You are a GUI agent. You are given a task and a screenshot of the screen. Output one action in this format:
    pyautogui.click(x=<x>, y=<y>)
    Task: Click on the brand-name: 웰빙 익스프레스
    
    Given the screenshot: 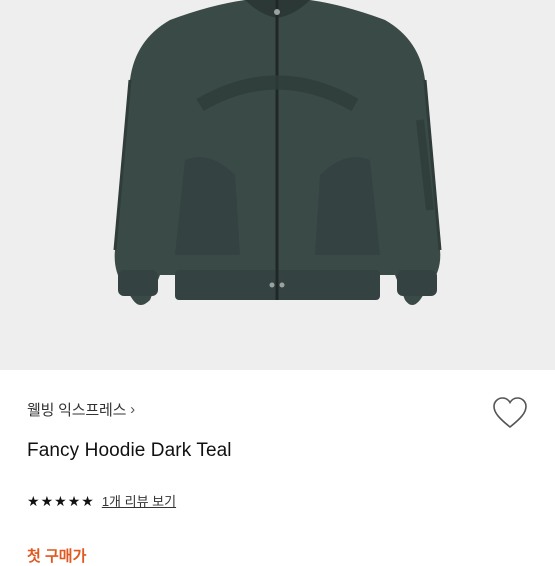 What is the action you would take?
    pyautogui.click(x=77, y=410)
    